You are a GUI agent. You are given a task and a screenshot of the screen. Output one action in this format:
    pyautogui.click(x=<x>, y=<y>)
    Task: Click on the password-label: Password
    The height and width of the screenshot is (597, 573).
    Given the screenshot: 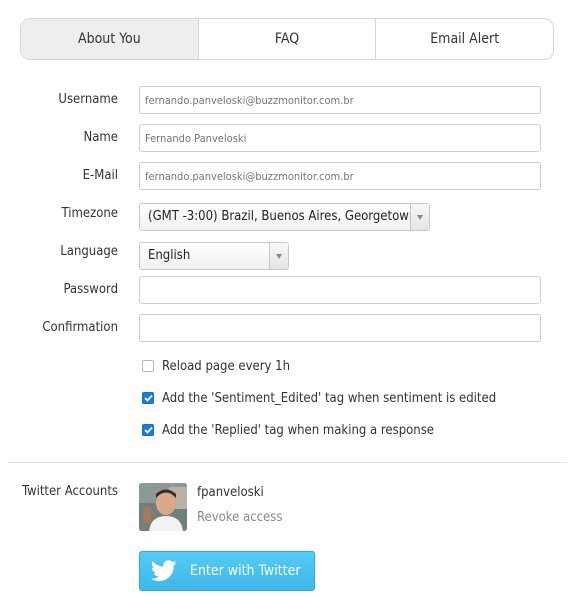 What is the action you would take?
    pyautogui.click(x=90, y=289)
    